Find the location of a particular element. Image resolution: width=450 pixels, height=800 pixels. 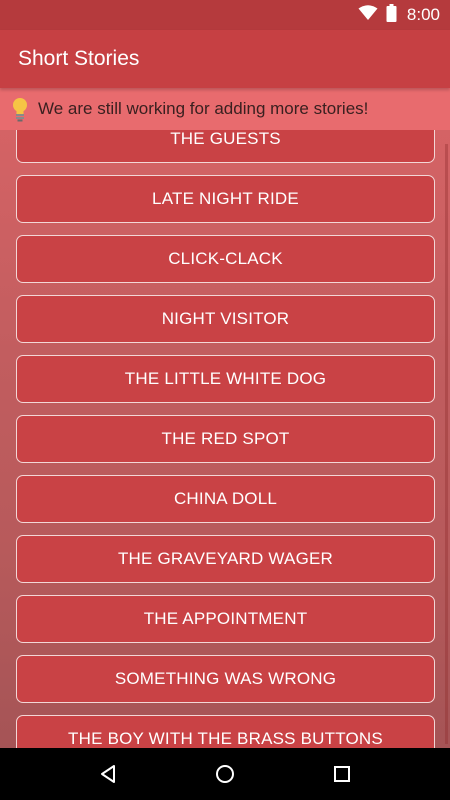

recents-icon is located at coordinates (342, 774).